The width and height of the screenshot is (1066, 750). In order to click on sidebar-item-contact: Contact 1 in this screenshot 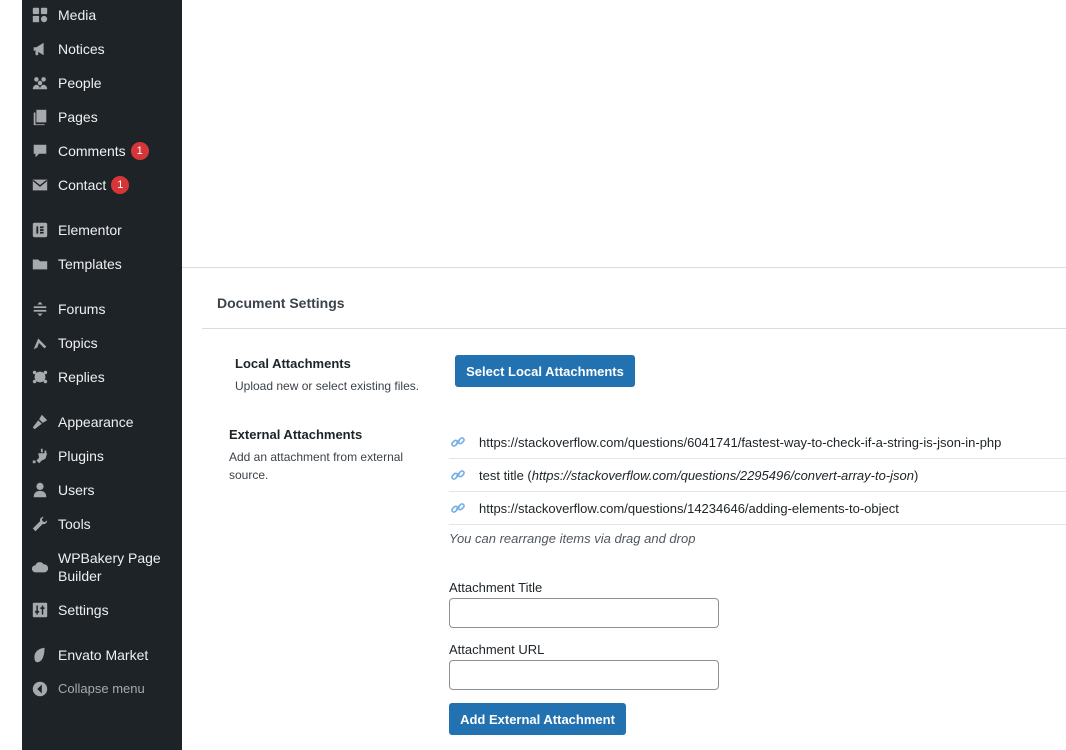, I will do `click(102, 185)`.